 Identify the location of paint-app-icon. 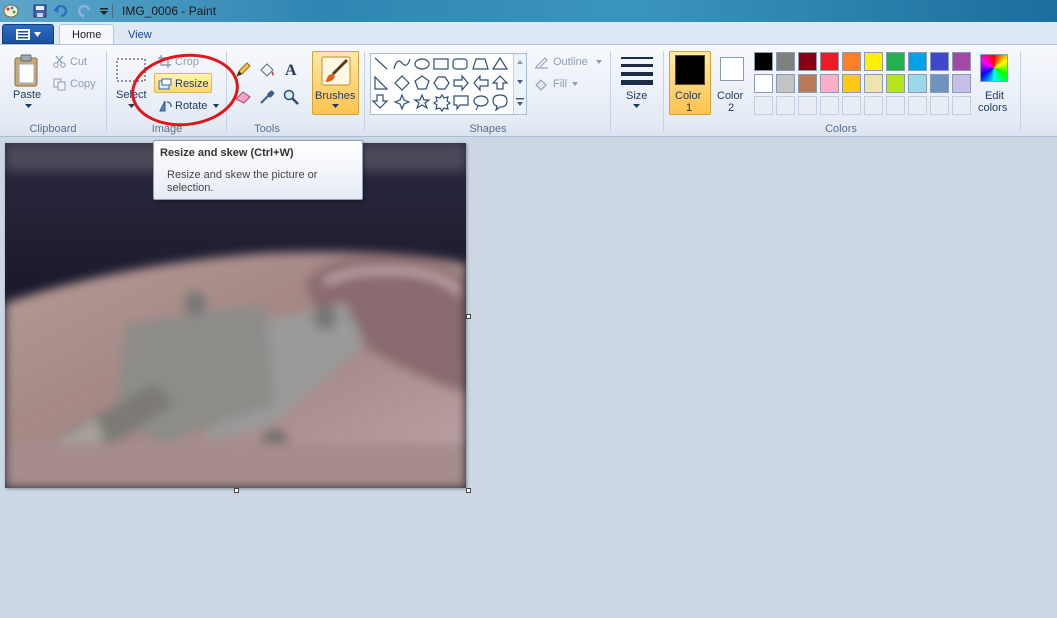
(11, 11).